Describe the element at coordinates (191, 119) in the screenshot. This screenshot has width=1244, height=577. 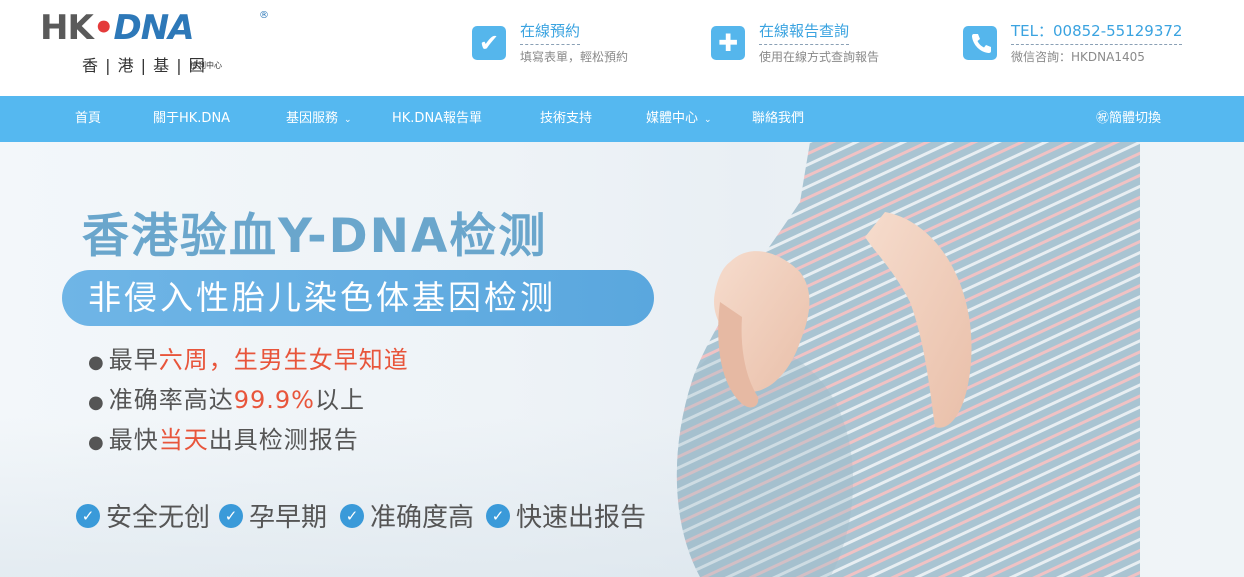
I see `nav-item-about: 關于HK.DNA` at that location.